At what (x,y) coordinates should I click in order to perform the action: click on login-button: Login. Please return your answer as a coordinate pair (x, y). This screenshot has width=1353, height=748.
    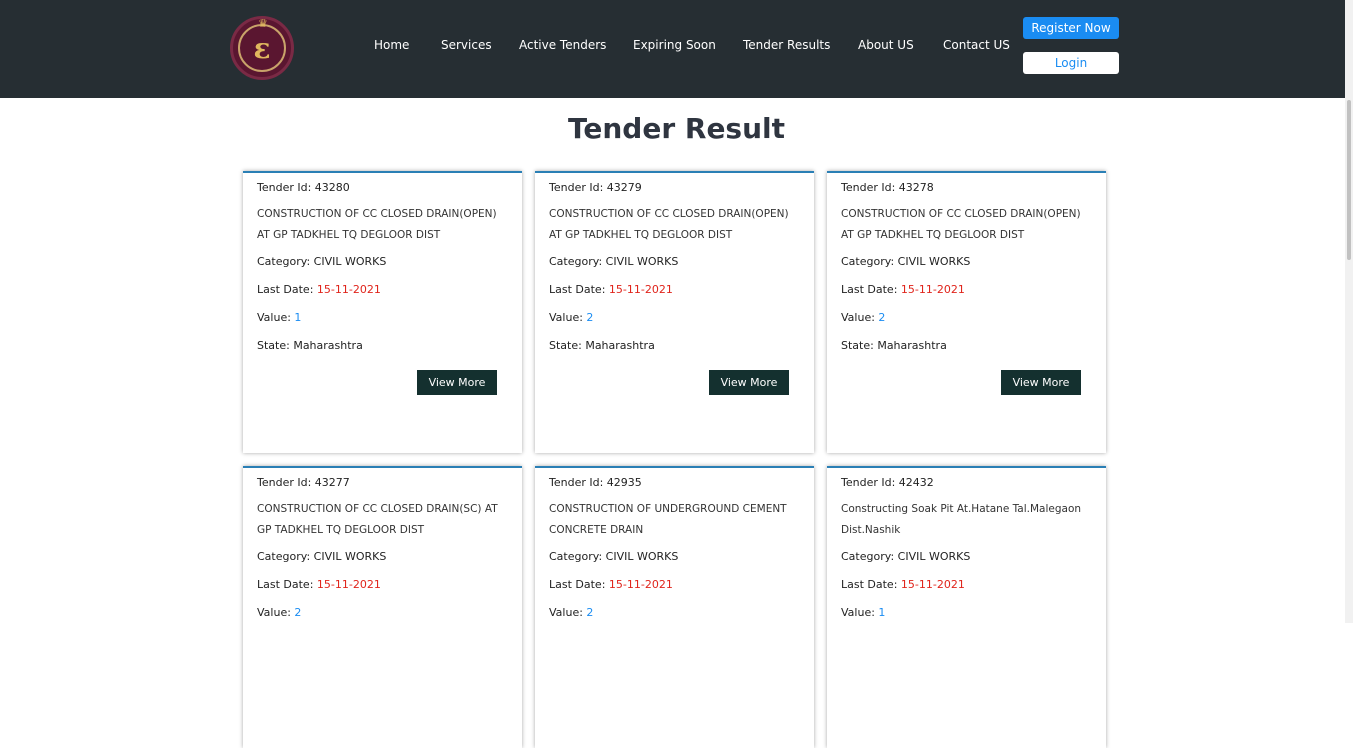
    Looking at the image, I should click on (1071, 63).